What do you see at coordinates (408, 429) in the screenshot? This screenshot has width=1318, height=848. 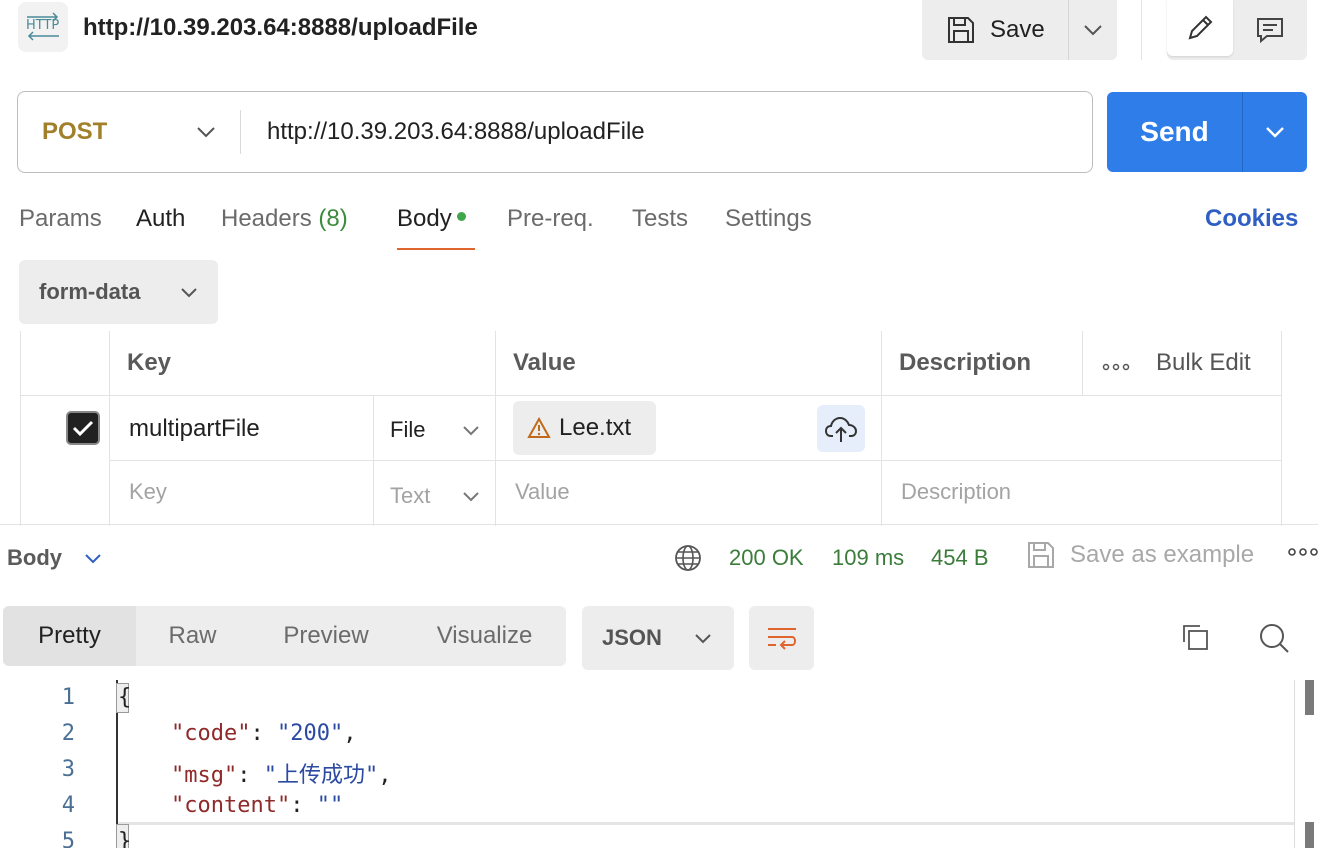 I see `row-type-label: File` at bounding box center [408, 429].